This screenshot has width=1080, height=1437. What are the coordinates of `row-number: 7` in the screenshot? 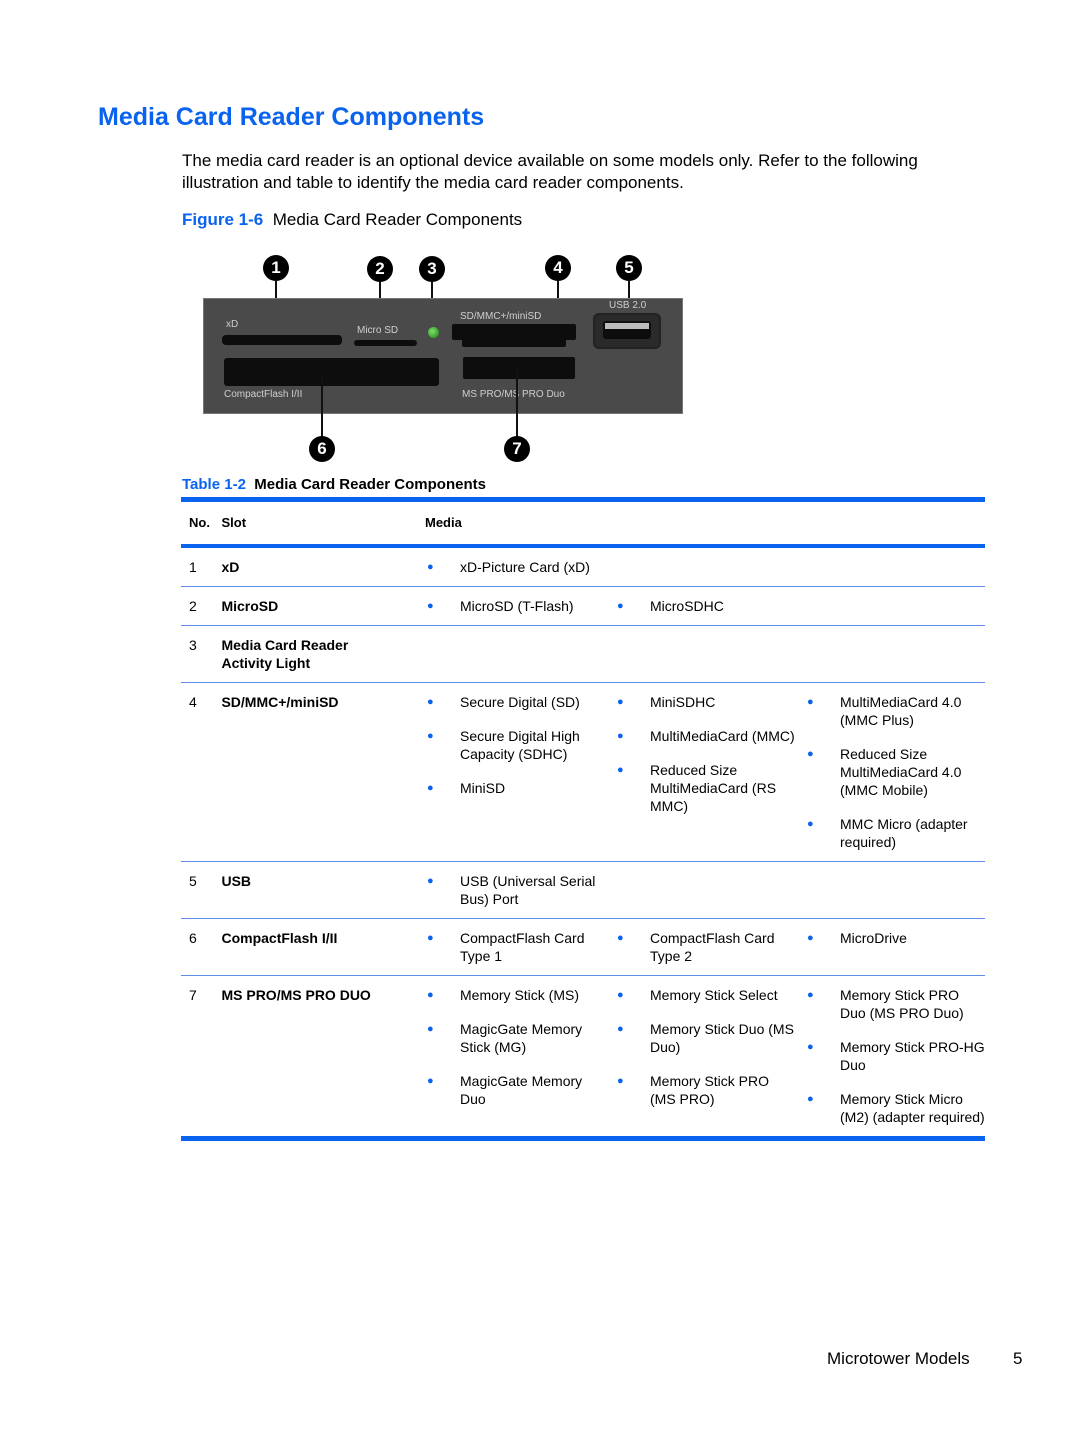 It's located at (193, 995).